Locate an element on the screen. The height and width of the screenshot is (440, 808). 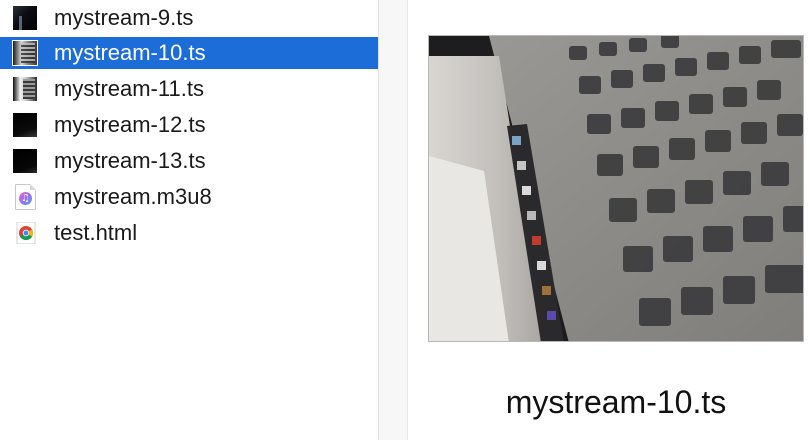
file-name: test.html is located at coordinates (96, 232).